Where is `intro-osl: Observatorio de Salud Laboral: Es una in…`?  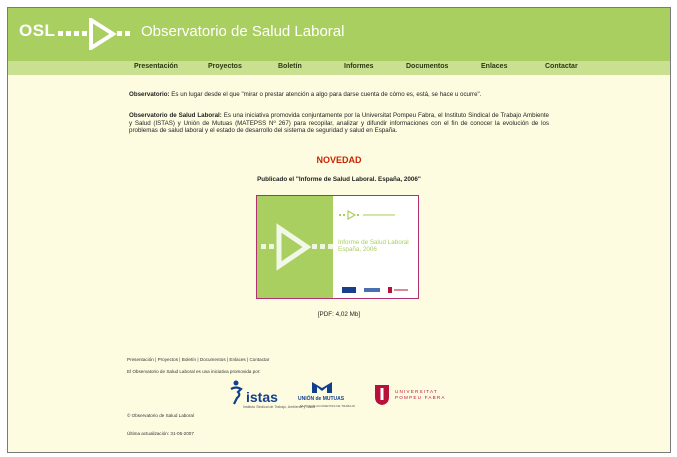
intro-osl: Observatorio de Salud Laboral: Es una in… is located at coordinates (339, 123).